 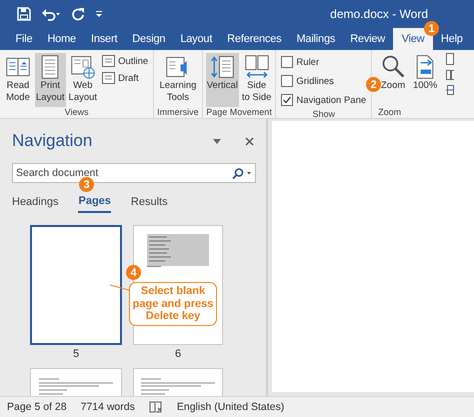 I want to click on group-label: Page Movement, so click(x=239, y=112).